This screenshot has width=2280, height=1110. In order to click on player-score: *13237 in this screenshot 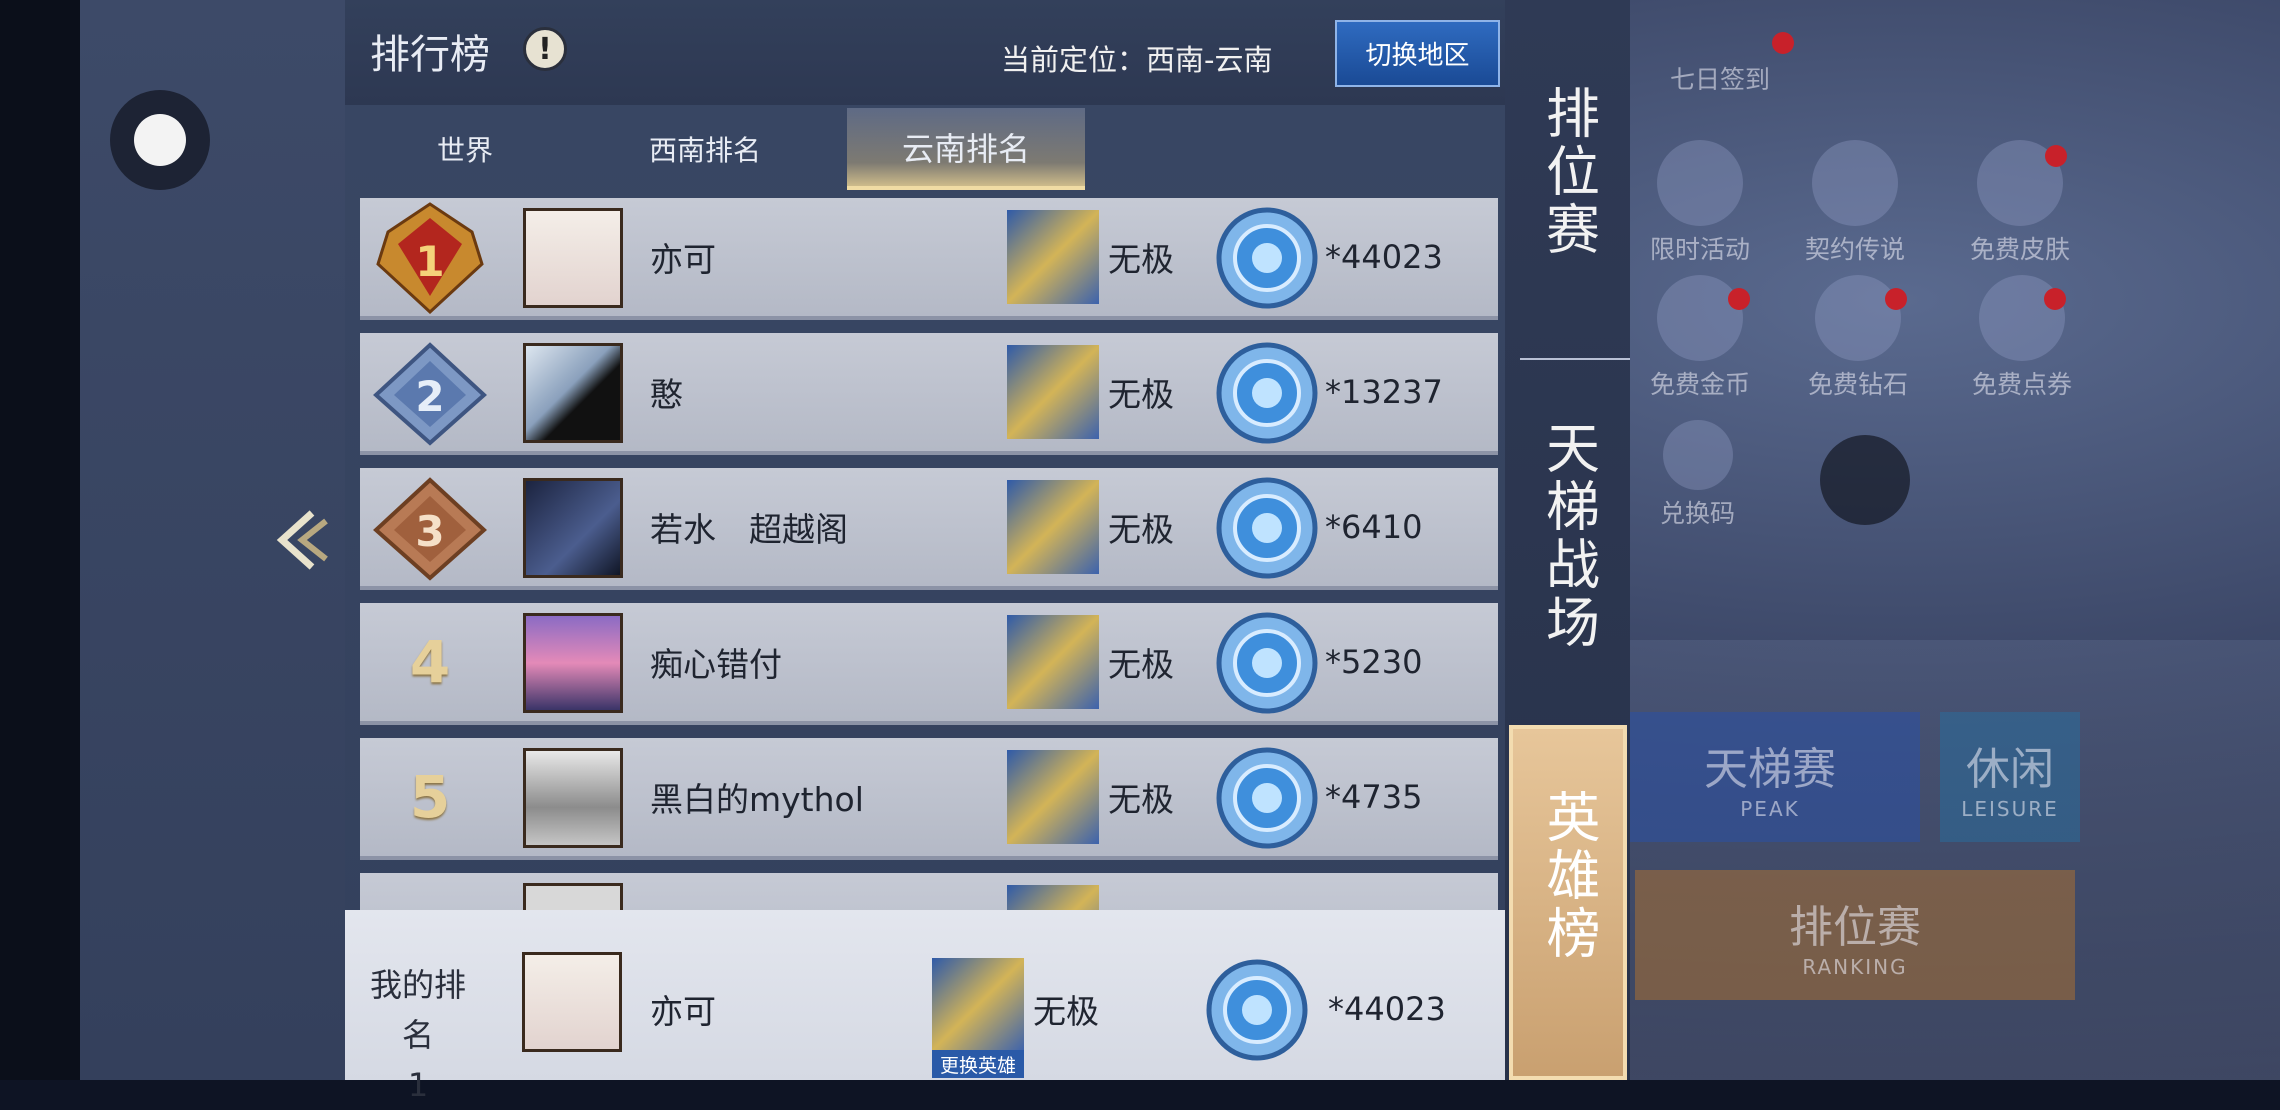, I will do `click(1384, 392)`.